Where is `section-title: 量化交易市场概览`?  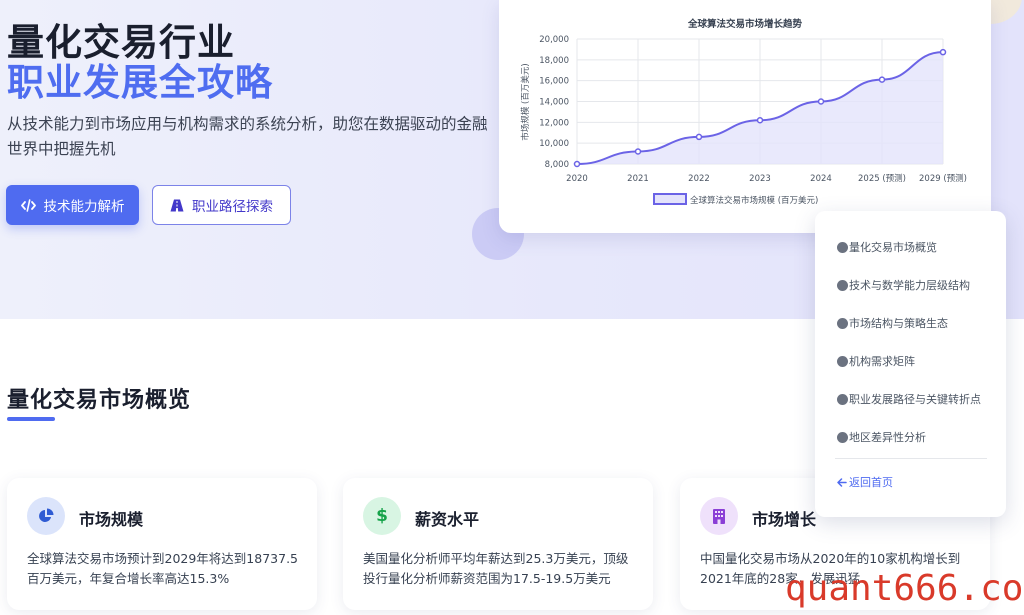
section-title: 量化交易市场概览 is located at coordinates (99, 400).